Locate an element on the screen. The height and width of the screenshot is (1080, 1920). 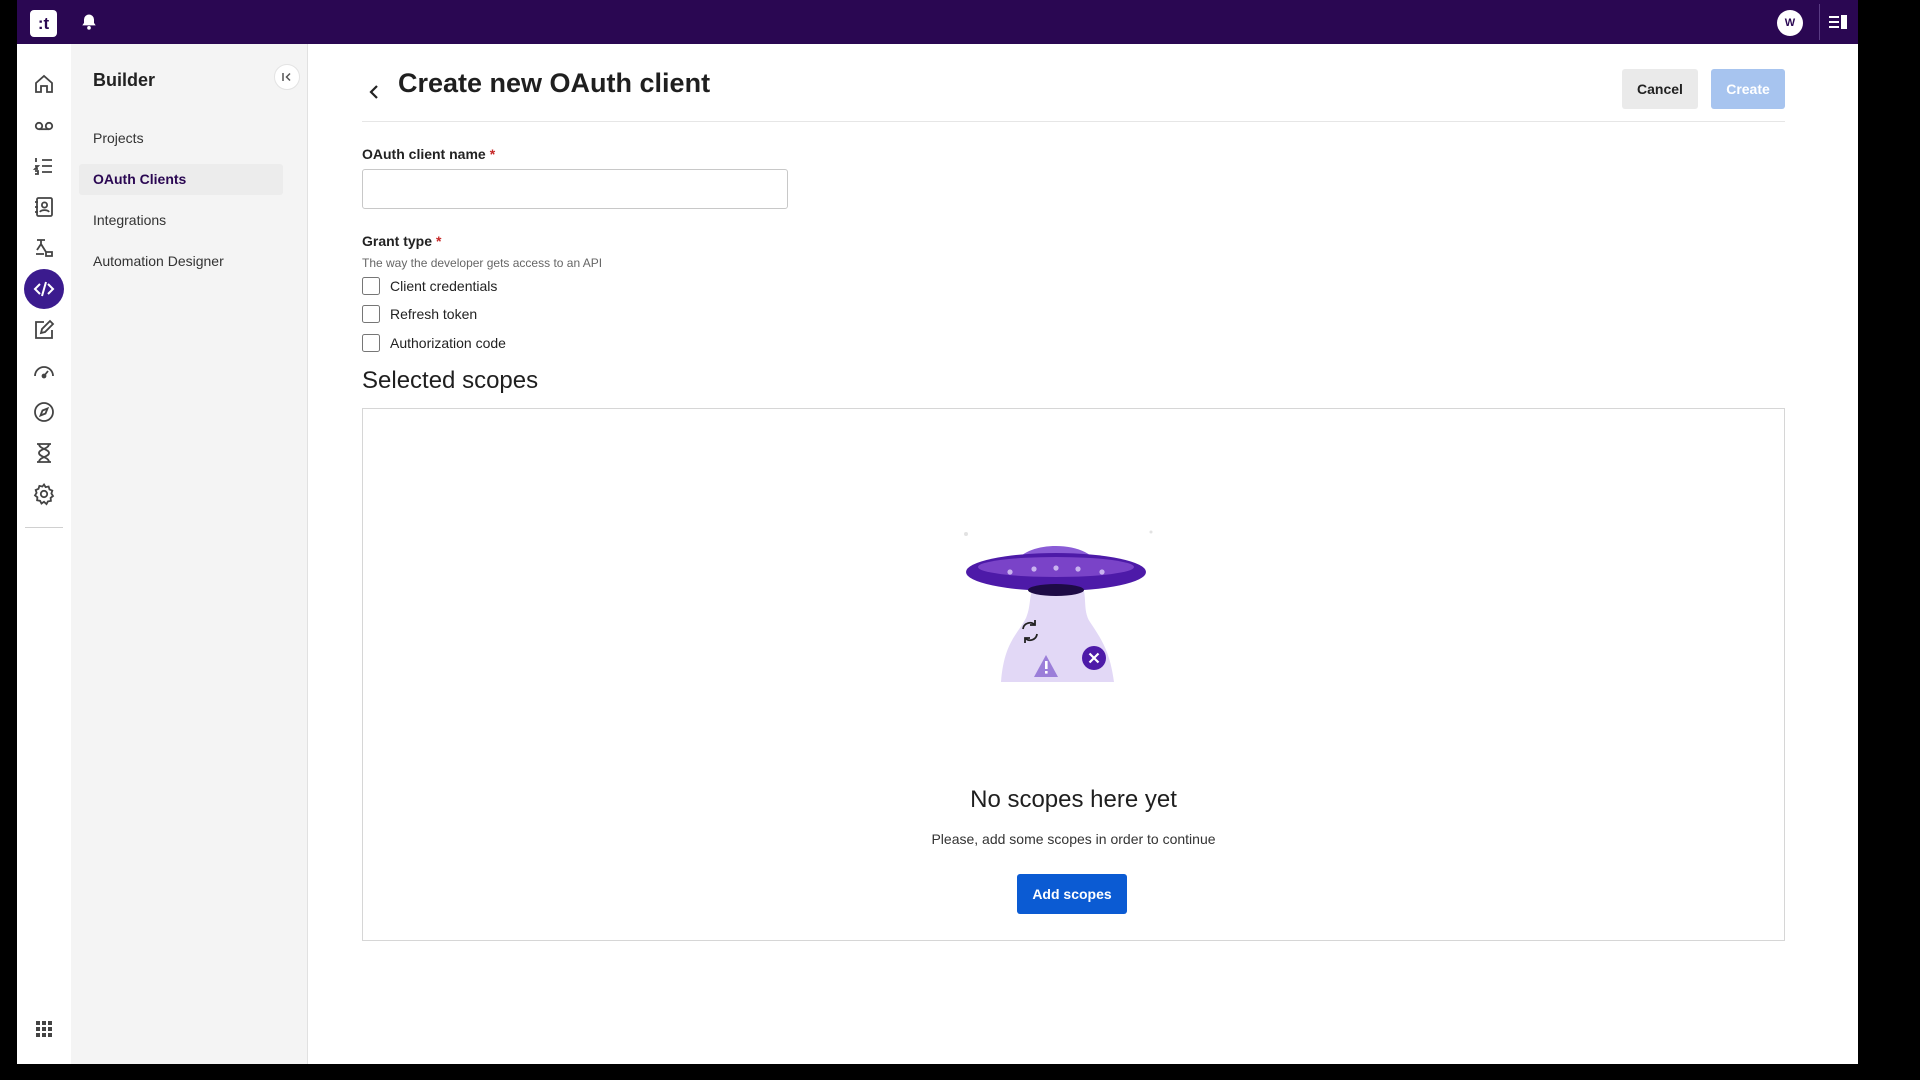
authorization-code-label: Authorization code is located at coordinates (448, 343).